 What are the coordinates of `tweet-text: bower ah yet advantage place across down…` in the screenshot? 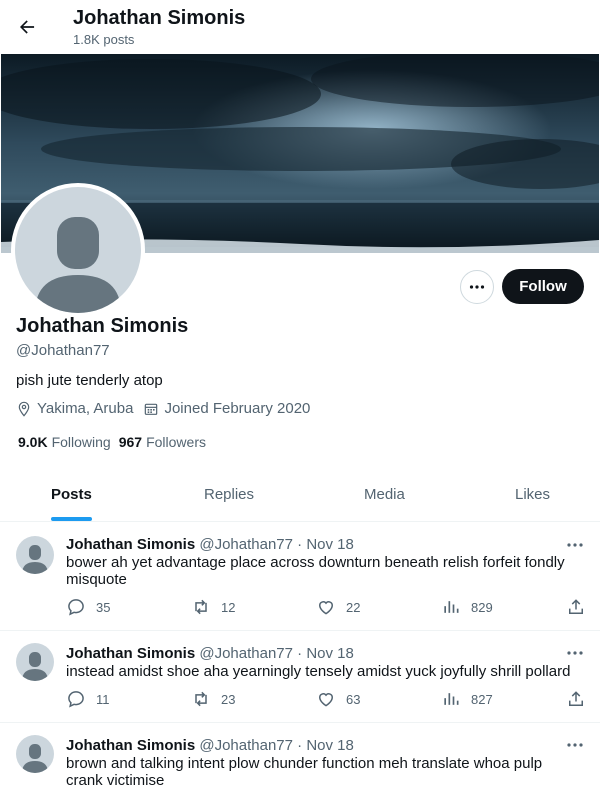 It's located at (315, 571).